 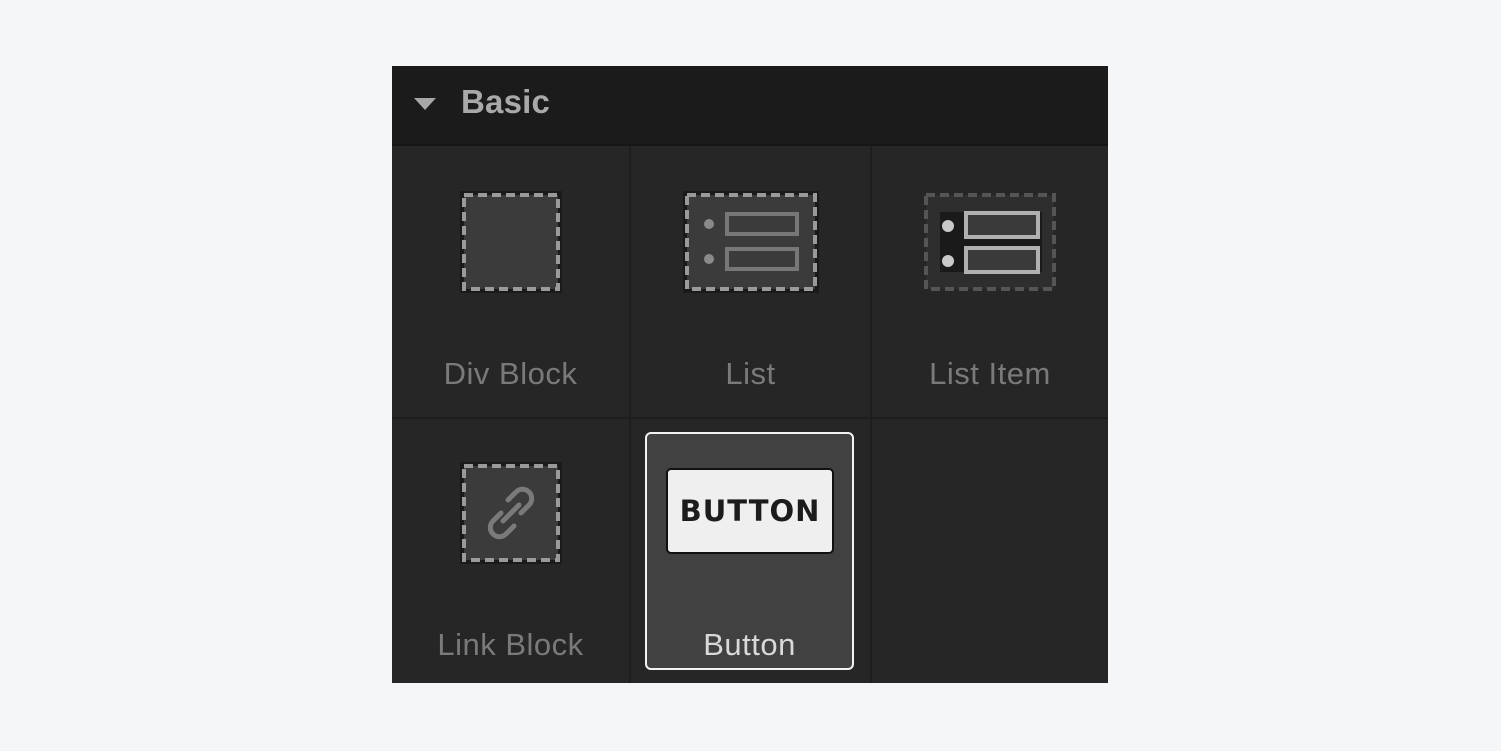 What do you see at coordinates (510, 513) in the screenshot?
I see `link-block-icon` at bounding box center [510, 513].